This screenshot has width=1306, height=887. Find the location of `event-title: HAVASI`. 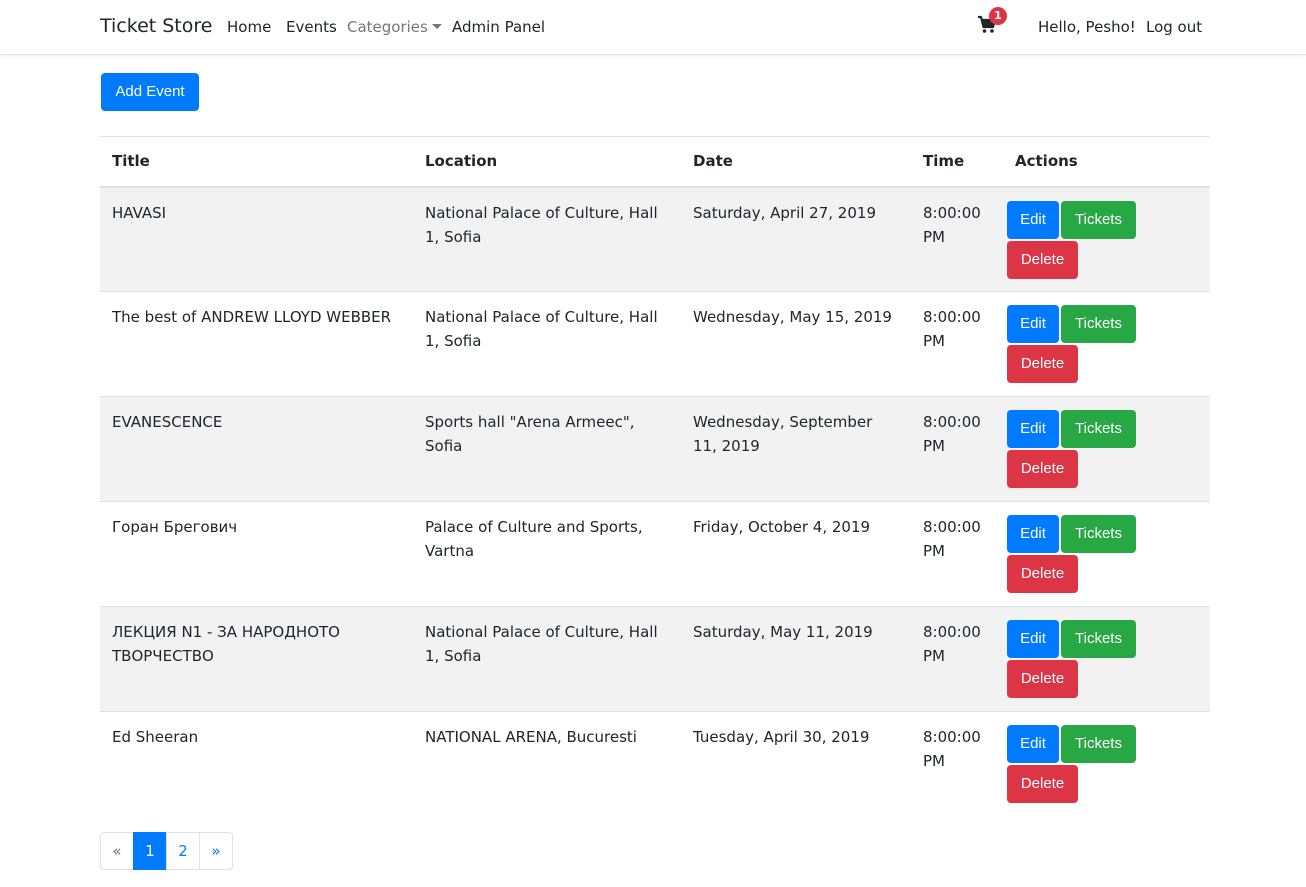

event-title: HAVASI is located at coordinates (139, 212).